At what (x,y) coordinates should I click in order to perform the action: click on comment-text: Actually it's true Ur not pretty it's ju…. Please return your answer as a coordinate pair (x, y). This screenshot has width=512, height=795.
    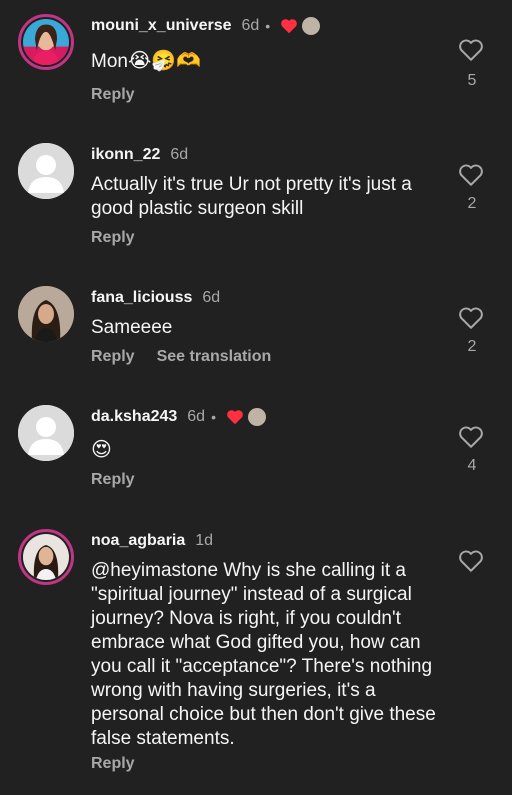
    Looking at the image, I should click on (251, 196).